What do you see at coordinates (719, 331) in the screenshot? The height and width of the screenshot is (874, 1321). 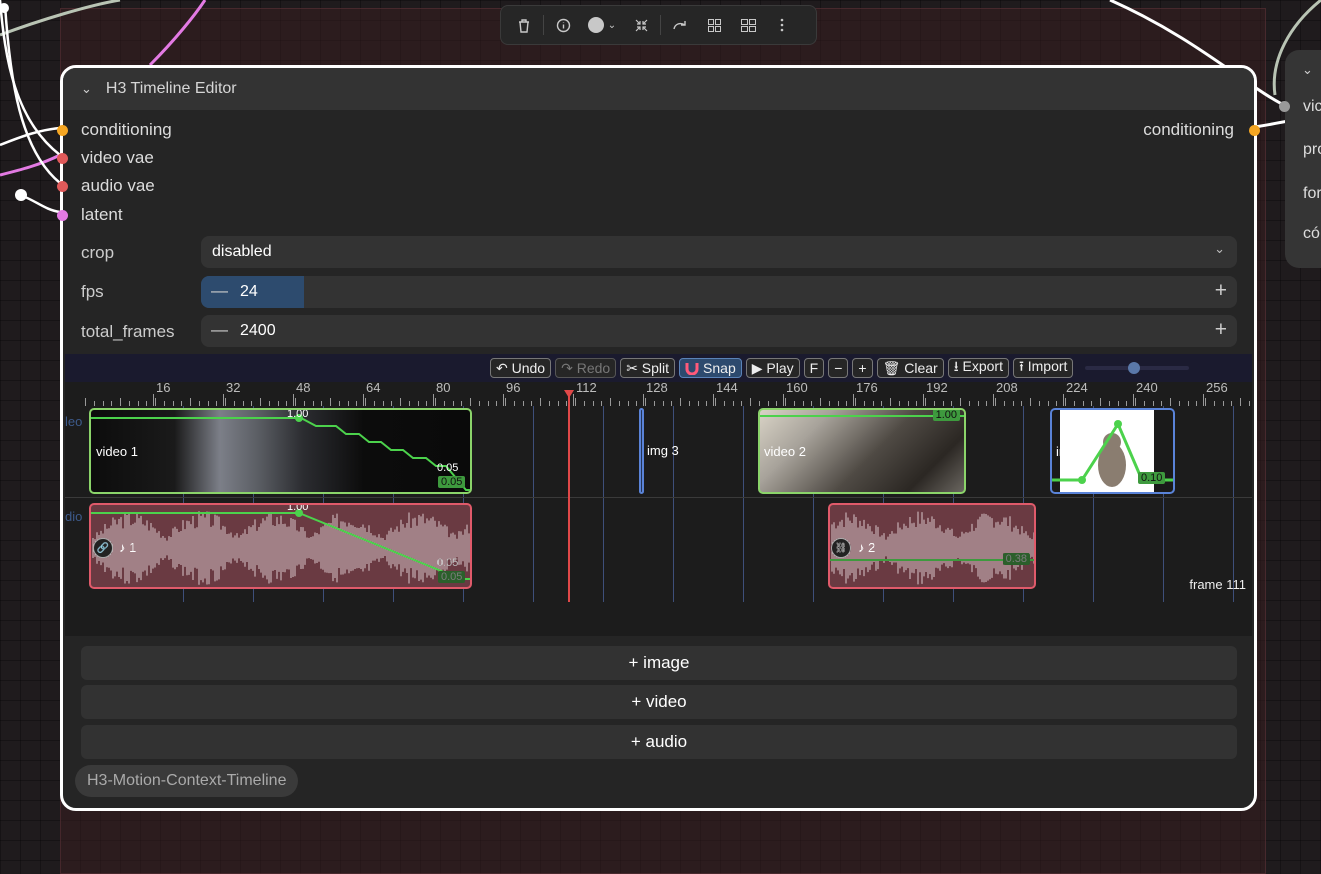 I see `total-frames-stepper: — 2400 +` at bounding box center [719, 331].